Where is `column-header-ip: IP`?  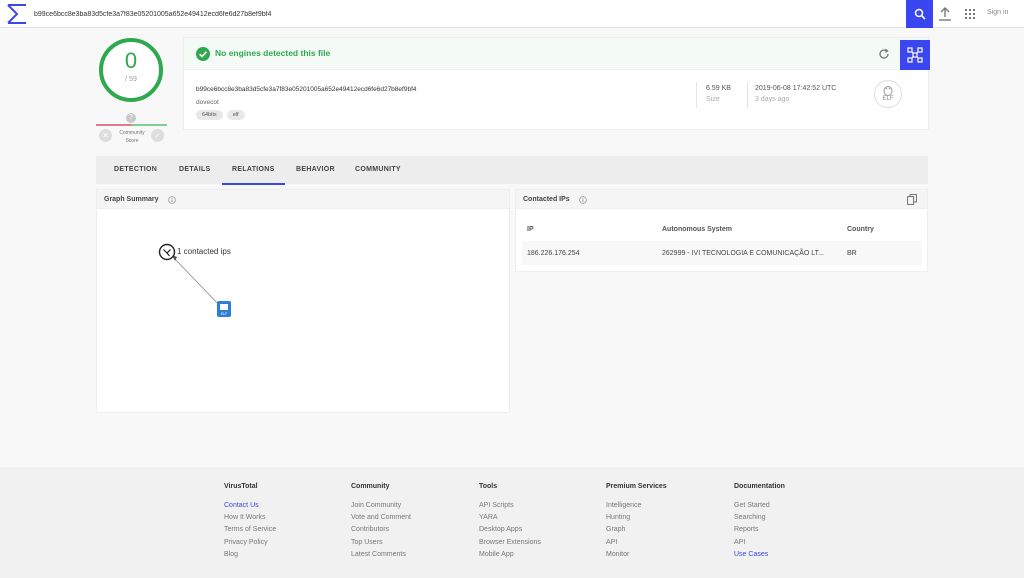 column-header-ip: IP is located at coordinates (530, 229).